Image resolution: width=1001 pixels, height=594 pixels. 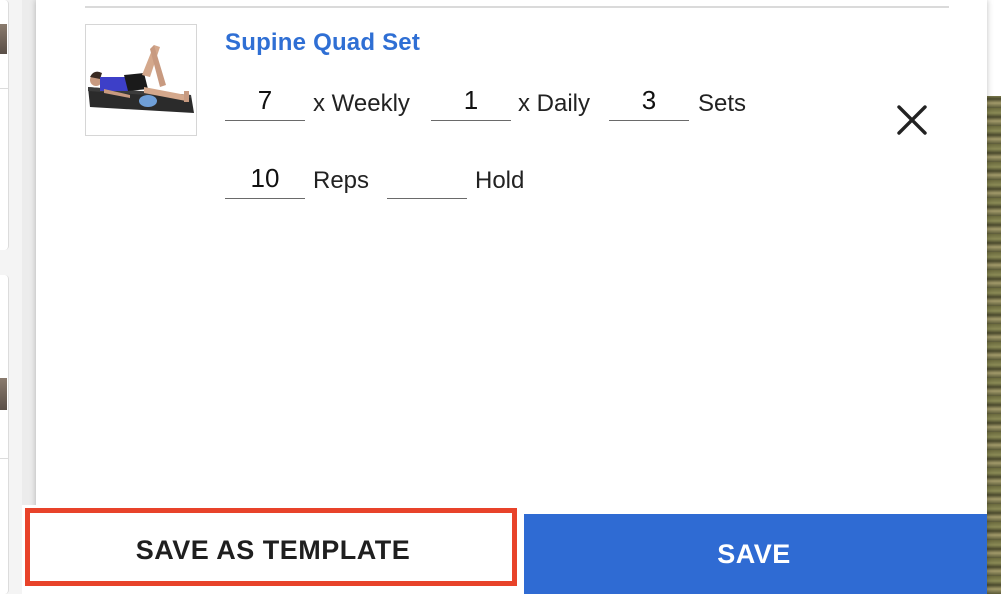 I want to click on sets-label: Sets, so click(x=722, y=103).